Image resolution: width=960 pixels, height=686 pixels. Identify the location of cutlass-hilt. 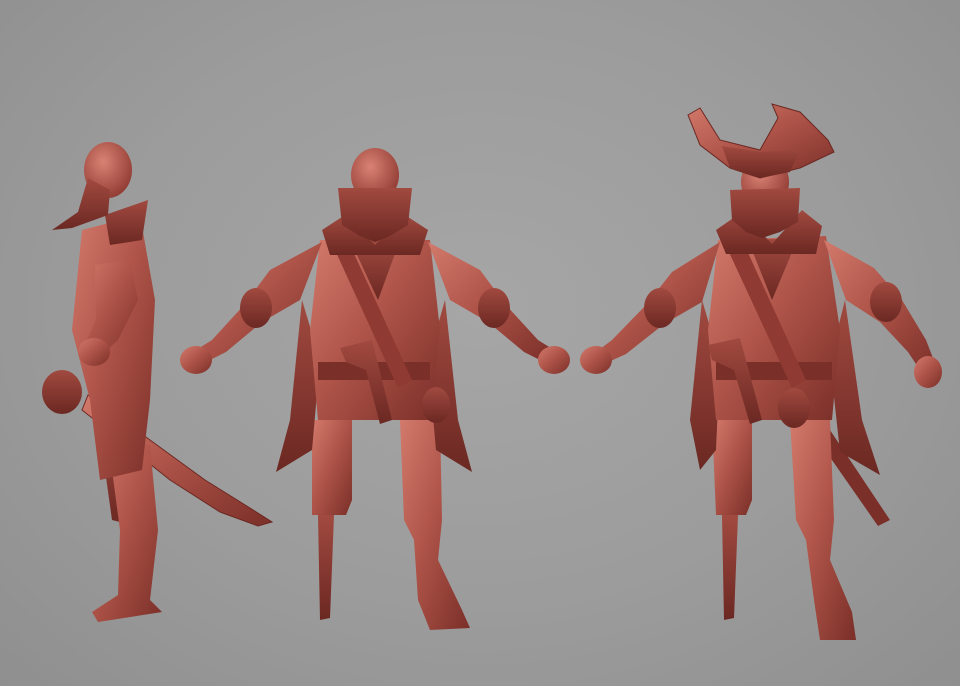
(62, 392).